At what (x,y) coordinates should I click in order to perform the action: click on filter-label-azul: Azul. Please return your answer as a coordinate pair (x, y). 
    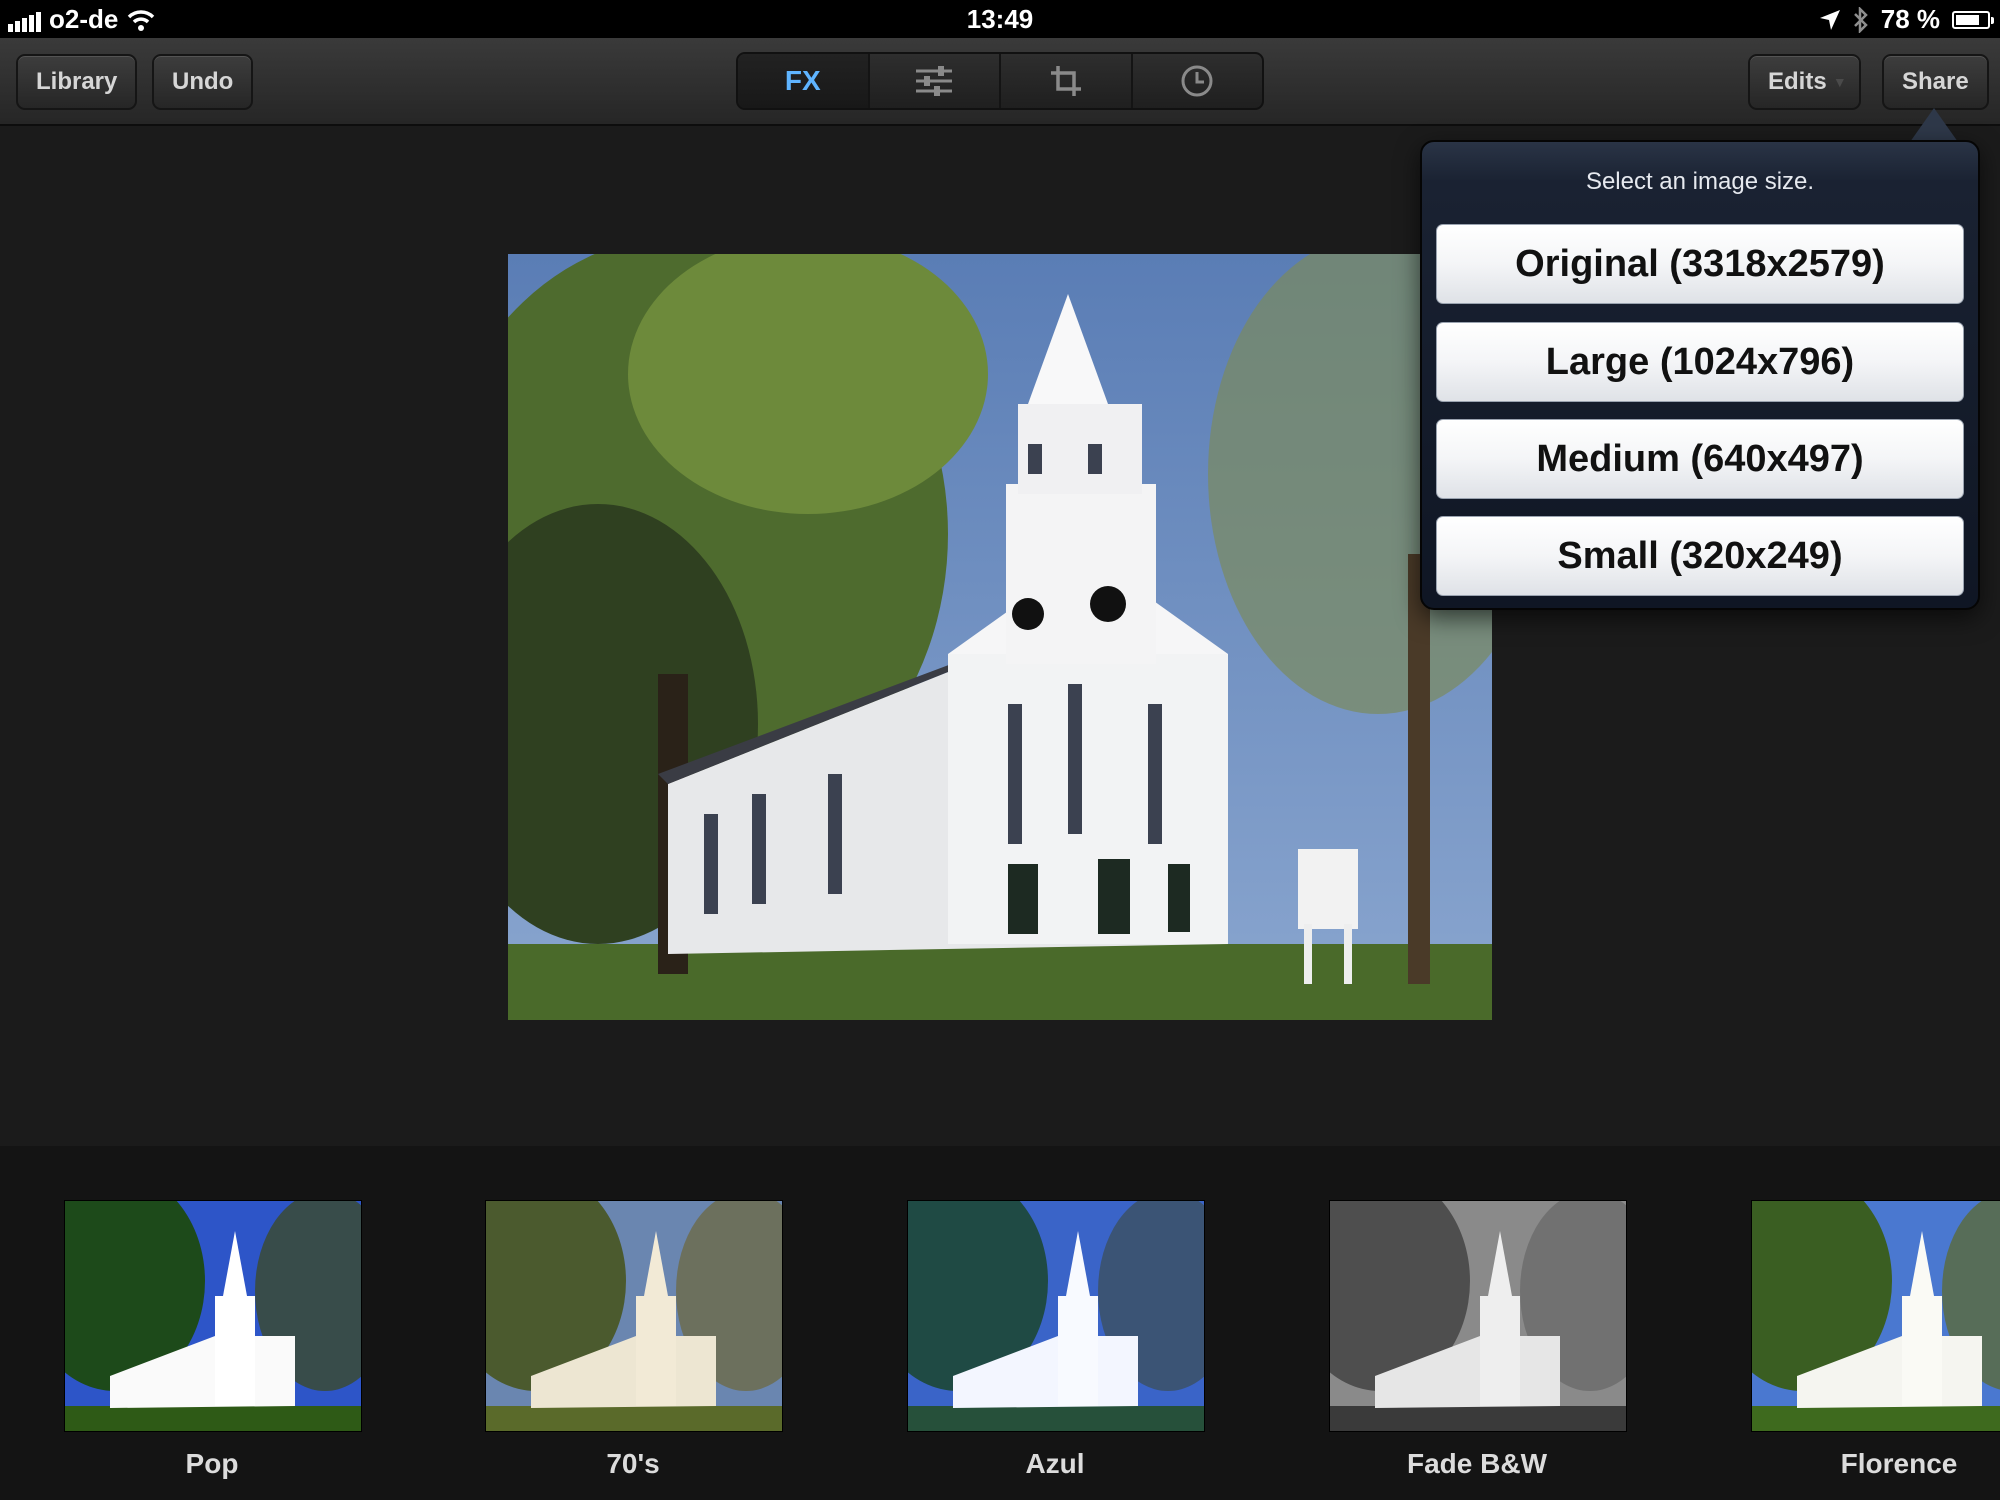
    Looking at the image, I should click on (1055, 1463).